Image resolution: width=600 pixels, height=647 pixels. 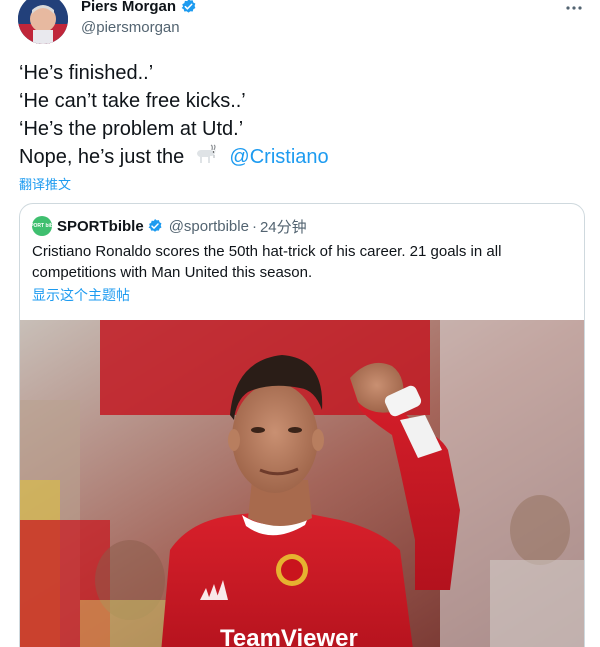 I want to click on quote-handle: @sportbible, so click(x=209, y=226).